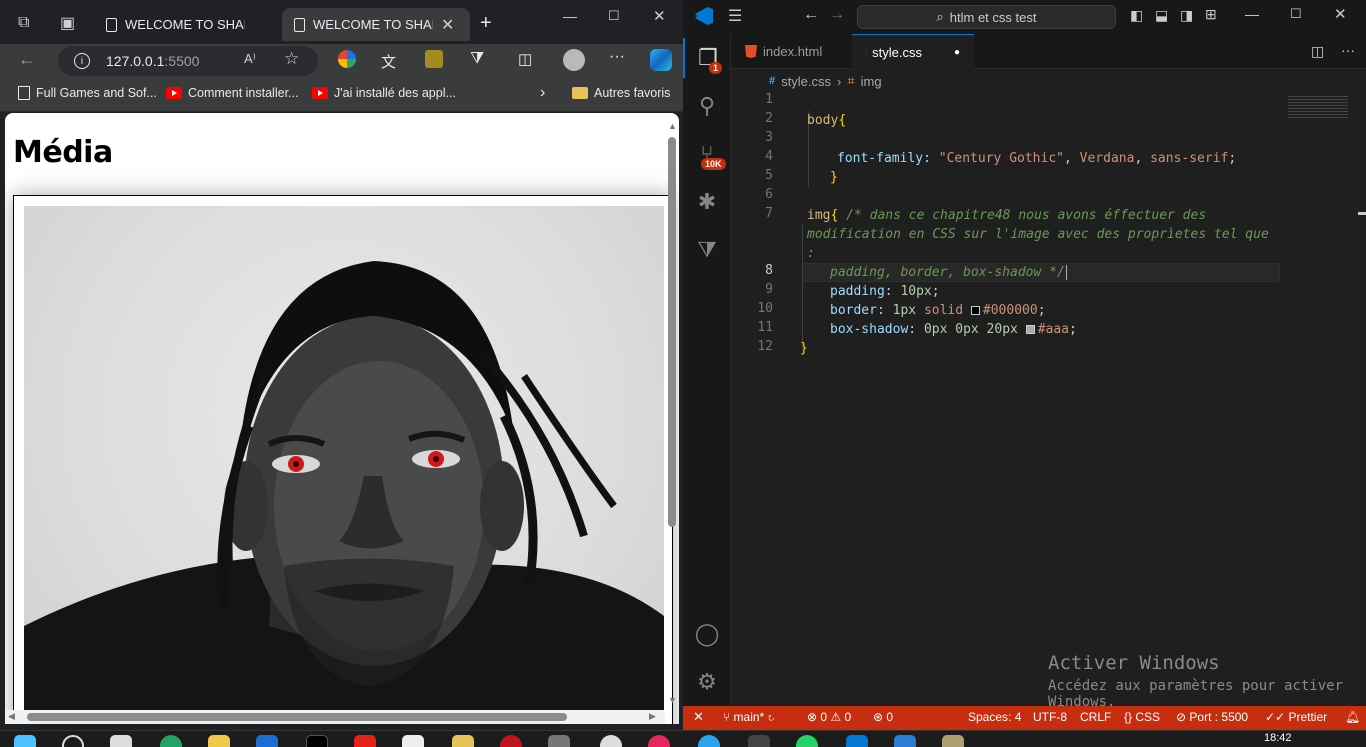  What do you see at coordinates (1296, 717) in the screenshot?
I see `prettier-item: ✓✓ Prettier` at bounding box center [1296, 717].